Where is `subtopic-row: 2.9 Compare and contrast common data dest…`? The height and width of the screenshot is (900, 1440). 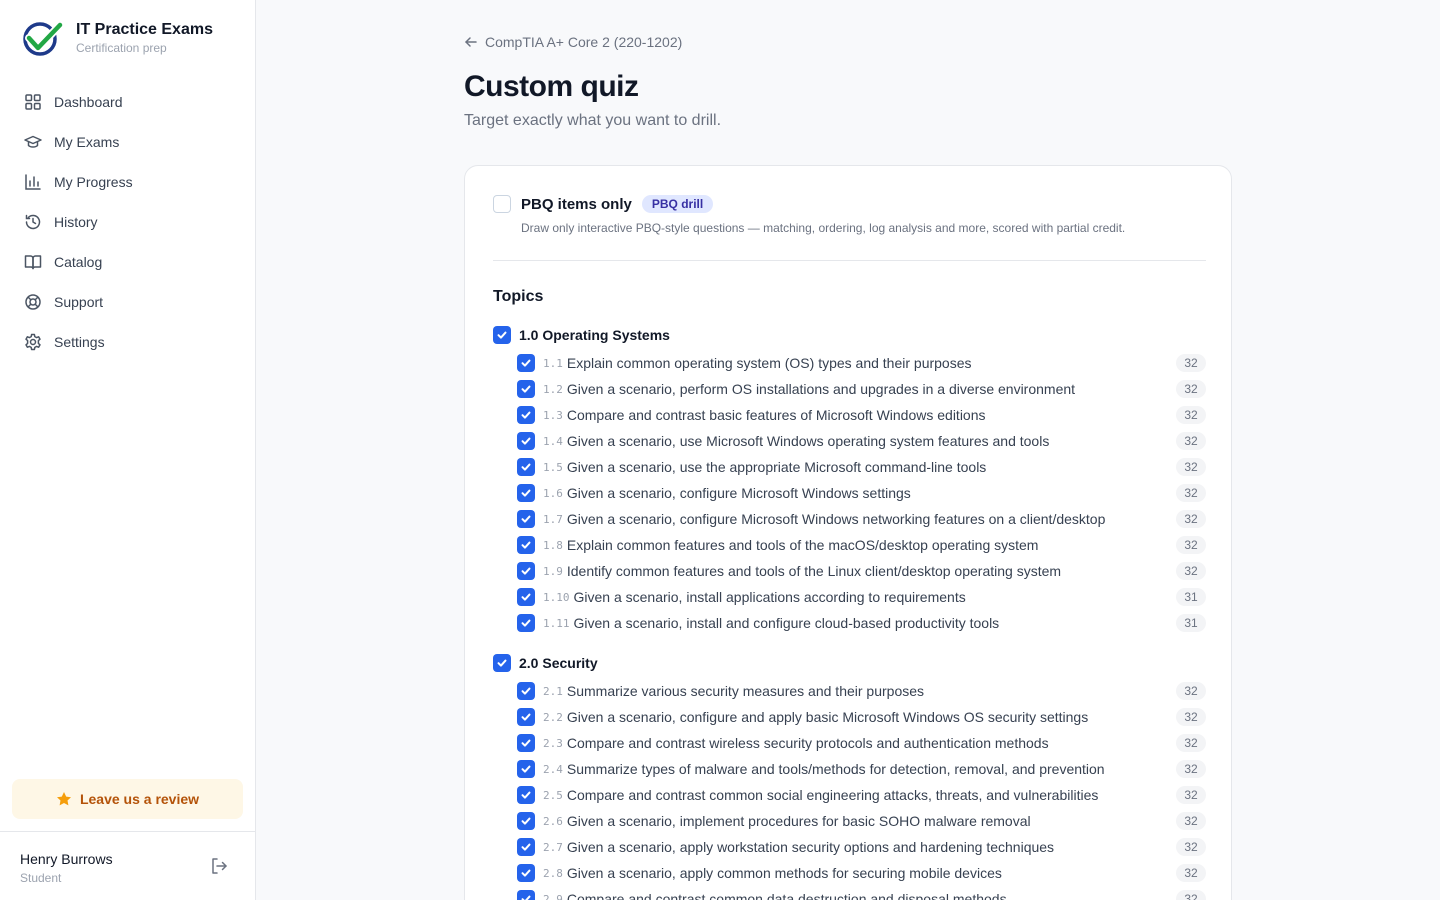
subtopic-row: 2.9 Compare and contrast common data dest… is located at coordinates (849, 893).